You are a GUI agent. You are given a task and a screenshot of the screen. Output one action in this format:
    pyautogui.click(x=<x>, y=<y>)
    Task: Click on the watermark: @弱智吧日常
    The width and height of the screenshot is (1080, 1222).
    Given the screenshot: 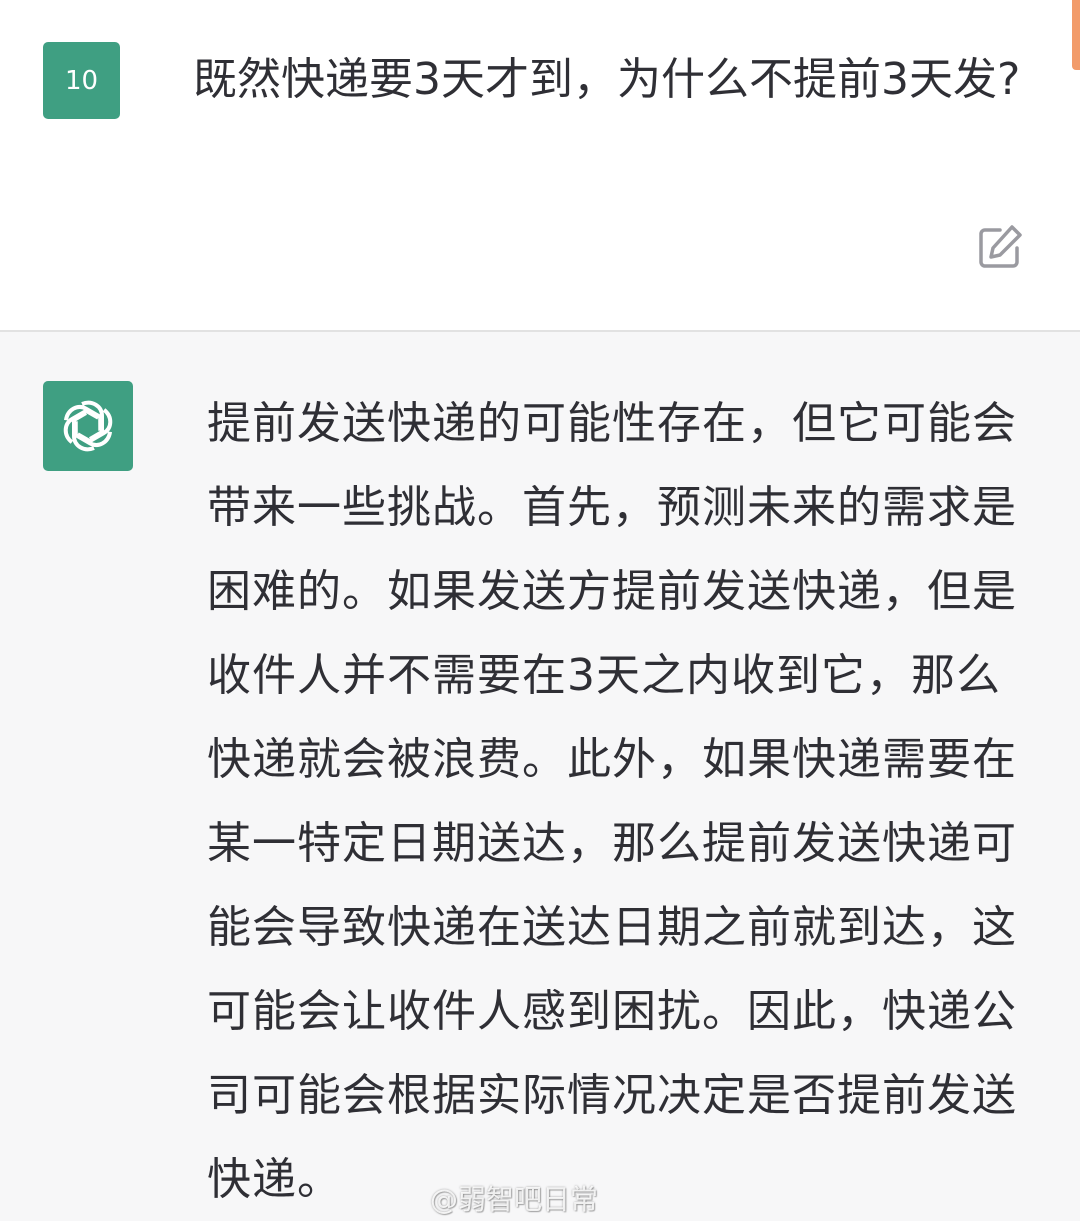 What is the action you would take?
    pyautogui.click(x=514, y=1198)
    